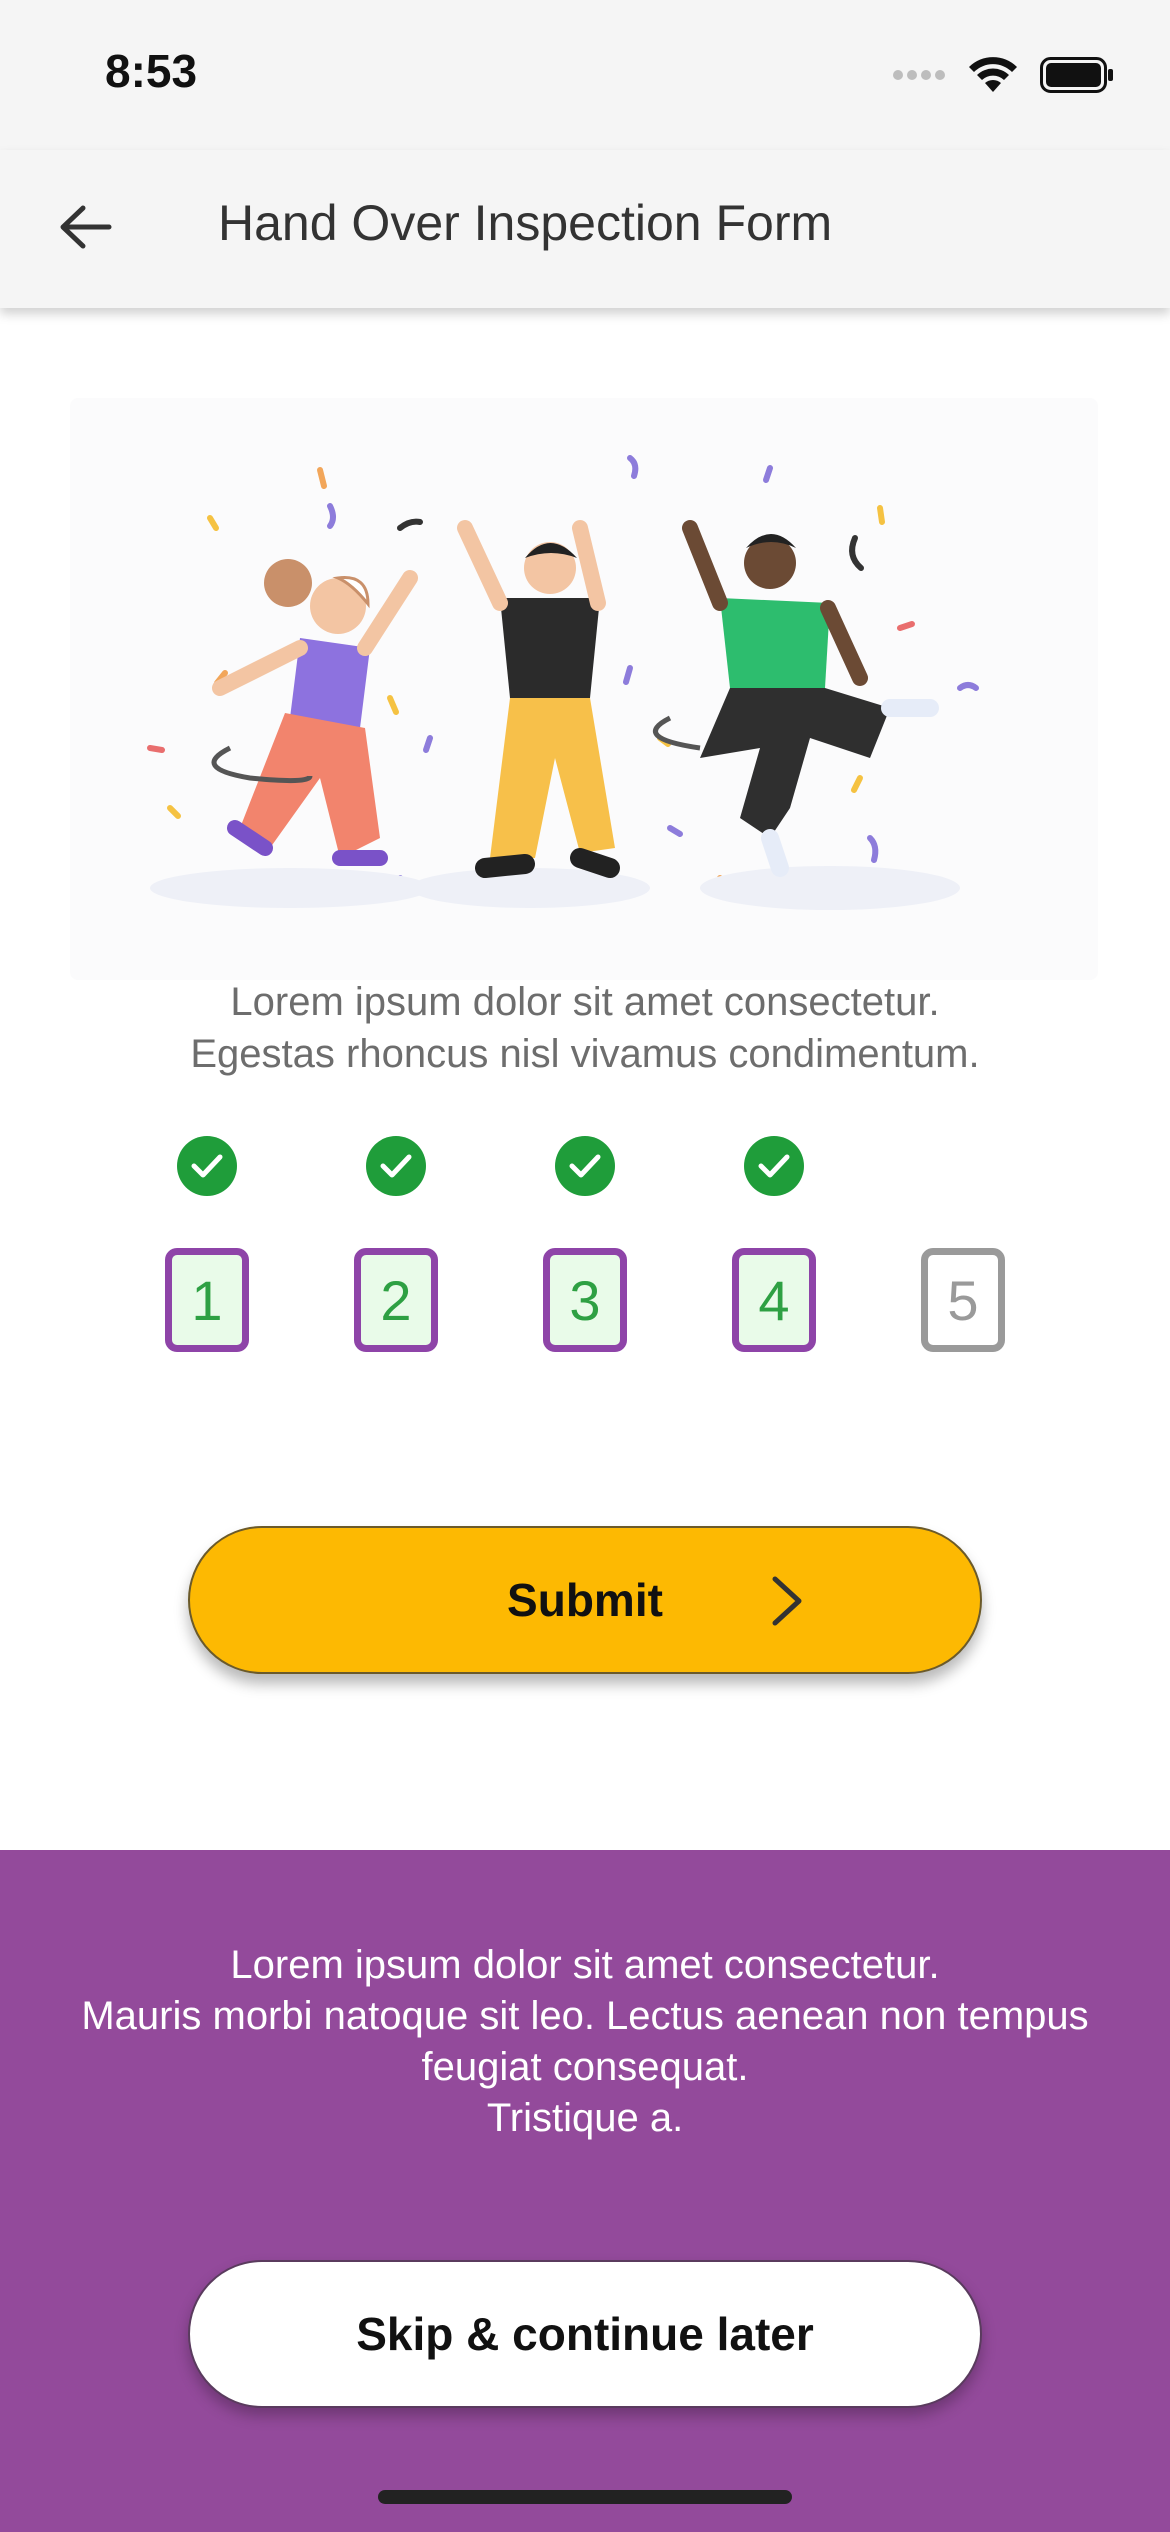  What do you see at coordinates (585, 2118) in the screenshot?
I see `footer-line: Tristique a.` at bounding box center [585, 2118].